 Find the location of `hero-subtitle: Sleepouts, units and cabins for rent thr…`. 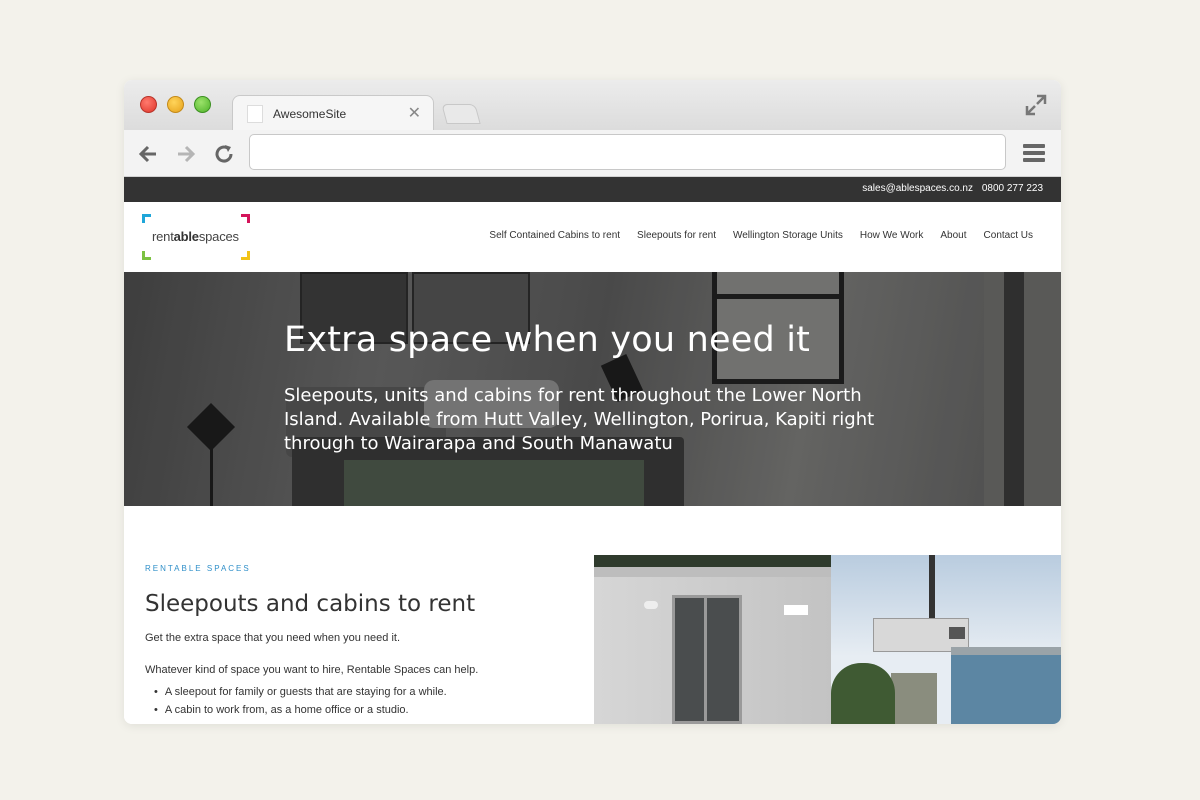

hero-subtitle: Sleepouts, units and cabins for rent thr… is located at coordinates (579, 419).